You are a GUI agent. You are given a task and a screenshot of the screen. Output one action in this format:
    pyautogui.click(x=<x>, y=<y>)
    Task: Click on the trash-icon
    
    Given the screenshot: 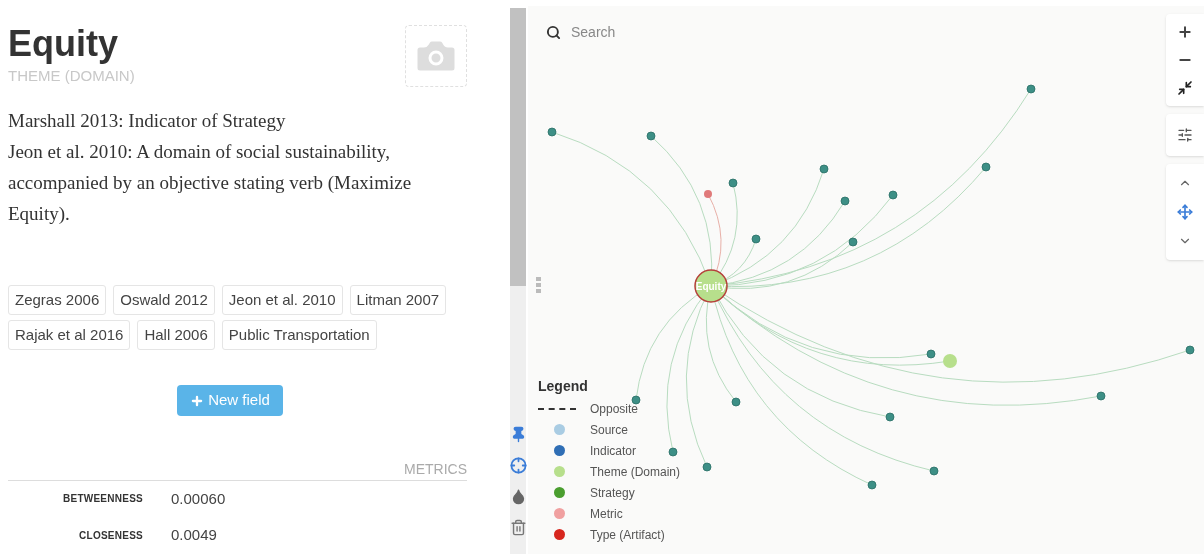 What is the action you would take?
    pyautogui.click(x=518, y=527)
    